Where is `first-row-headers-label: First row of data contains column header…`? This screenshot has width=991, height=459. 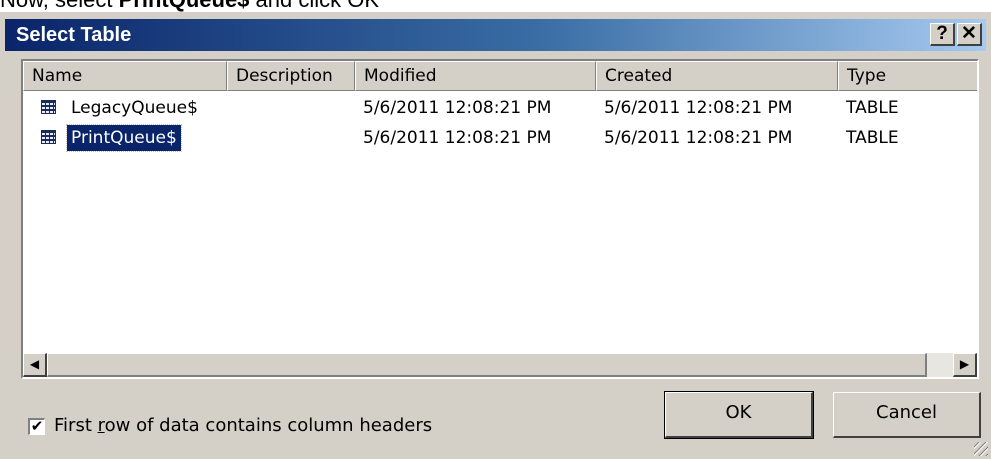 first-row-headers-label: First row of data contains column header… is located at coordinates (243, 426).